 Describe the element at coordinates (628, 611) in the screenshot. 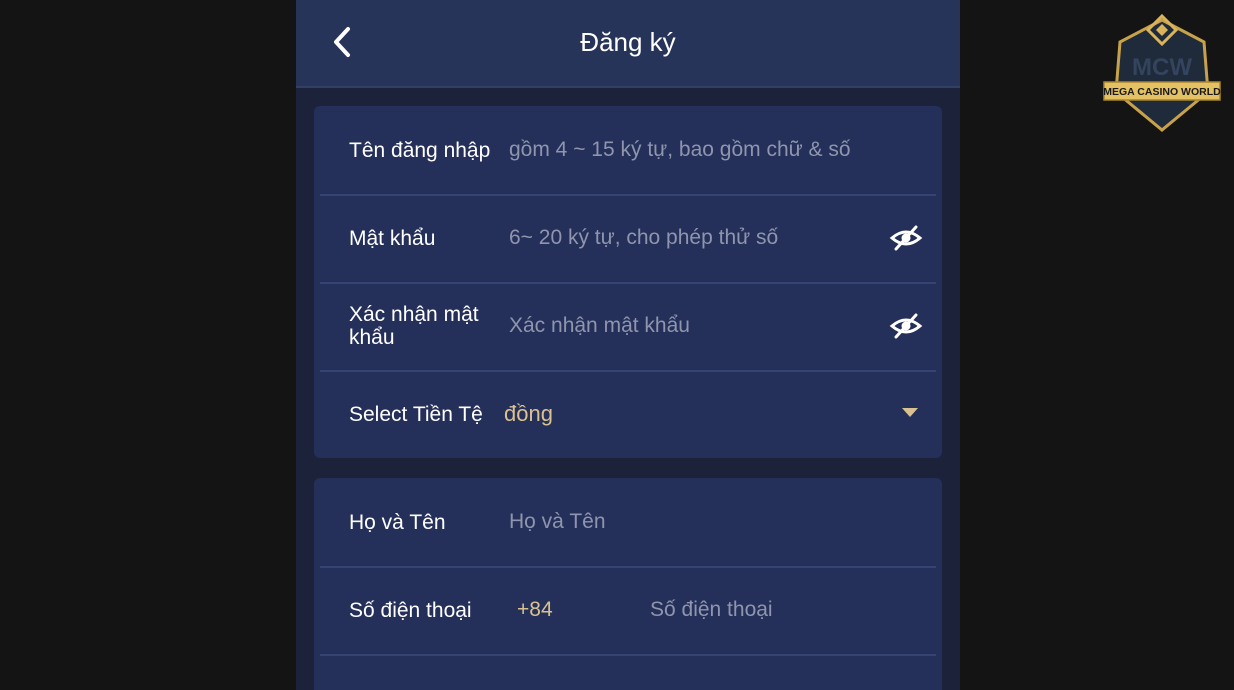

I see `phone-row: Số điện thoại +84 Số điện thoại` at that location.